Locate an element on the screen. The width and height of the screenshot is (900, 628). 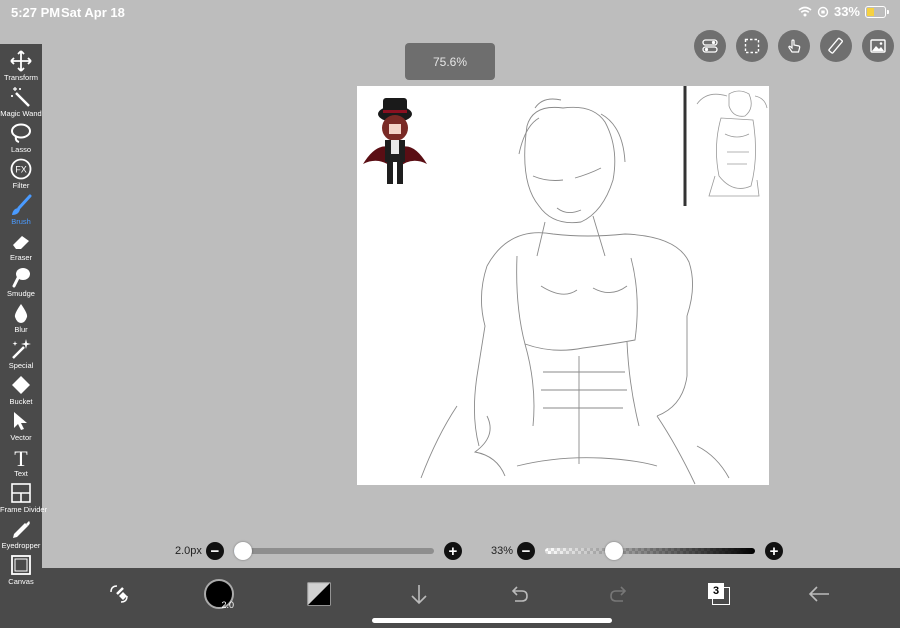
zoom-indicator: 75.6% is located at coordinates (450, 61).